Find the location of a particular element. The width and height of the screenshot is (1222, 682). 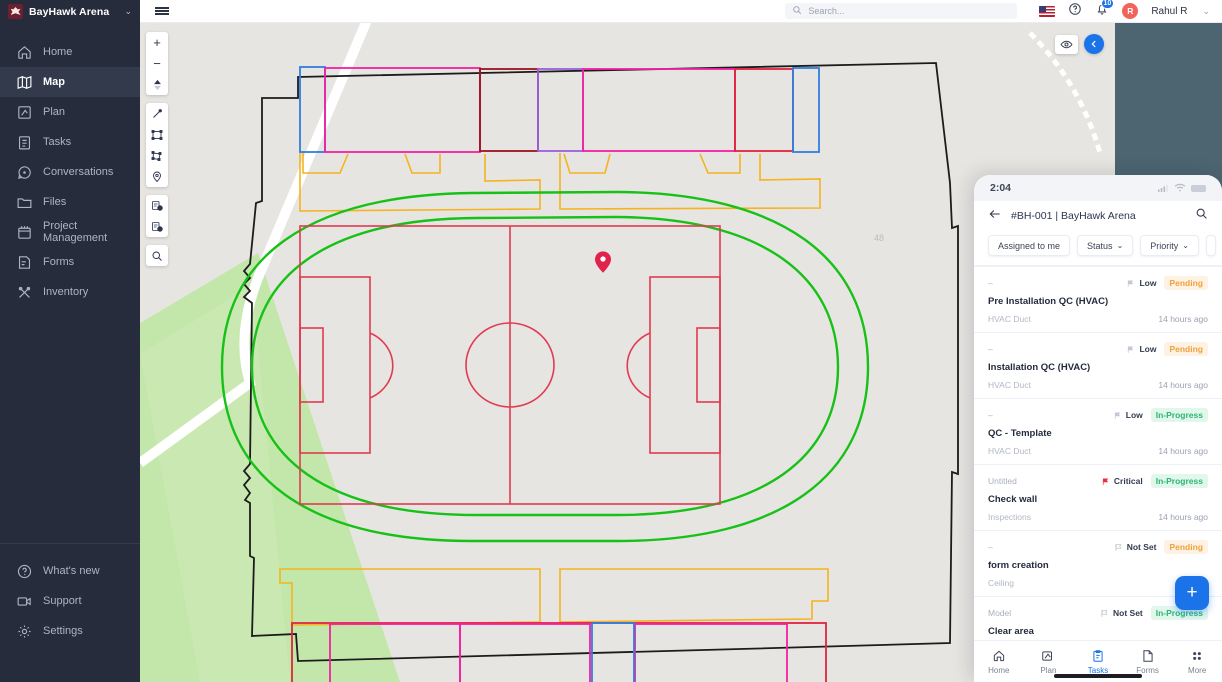

zoom-tool-group: + − is located at coordinates (157, 63).